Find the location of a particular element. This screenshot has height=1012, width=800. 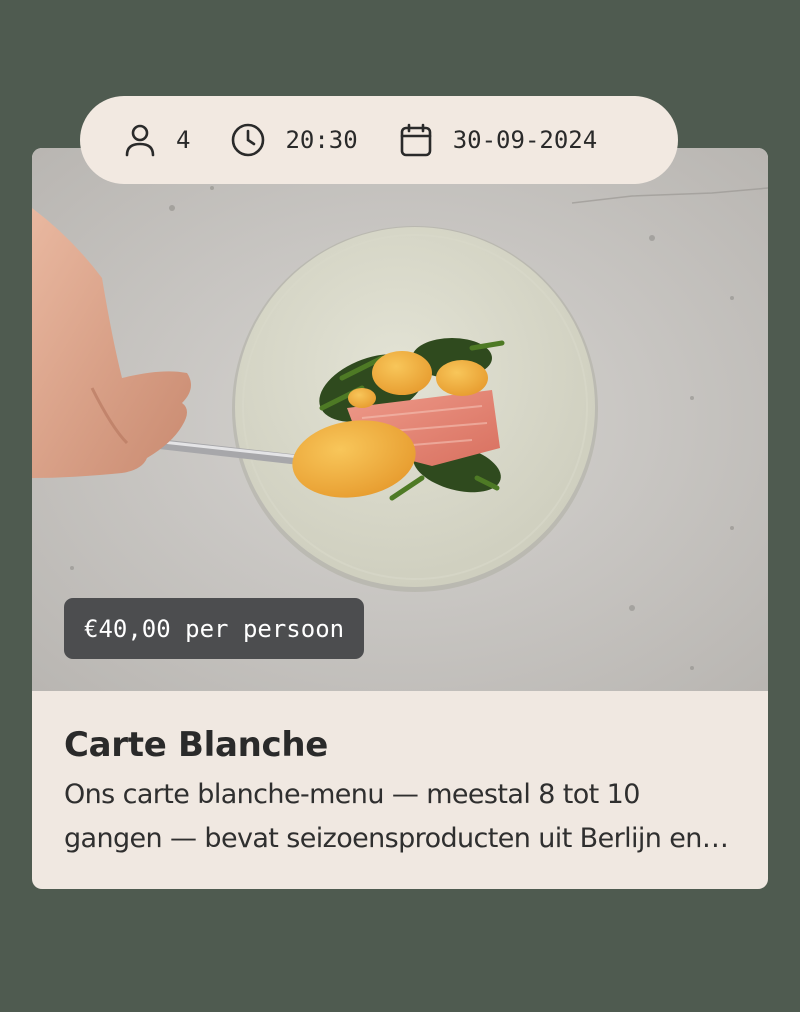

date-info: 30-09-2024 is located at coordinates (498, 140).